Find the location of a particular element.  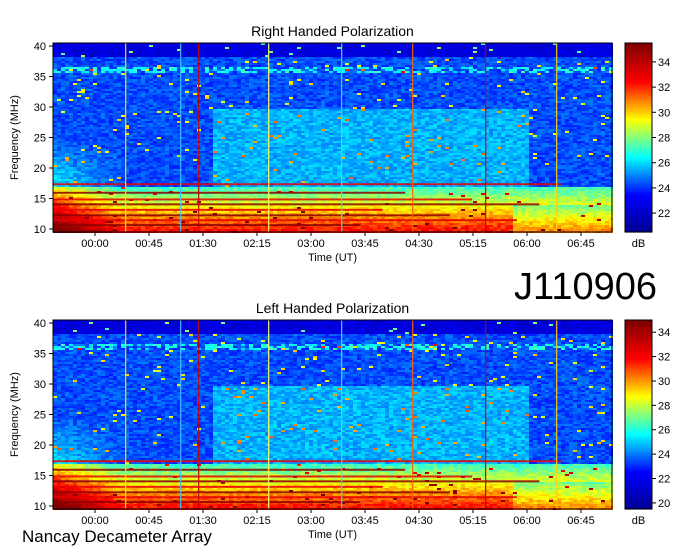

colorbar: 20 22 24 26 28 30 32 34 dB is located at coordinates (647, 423).